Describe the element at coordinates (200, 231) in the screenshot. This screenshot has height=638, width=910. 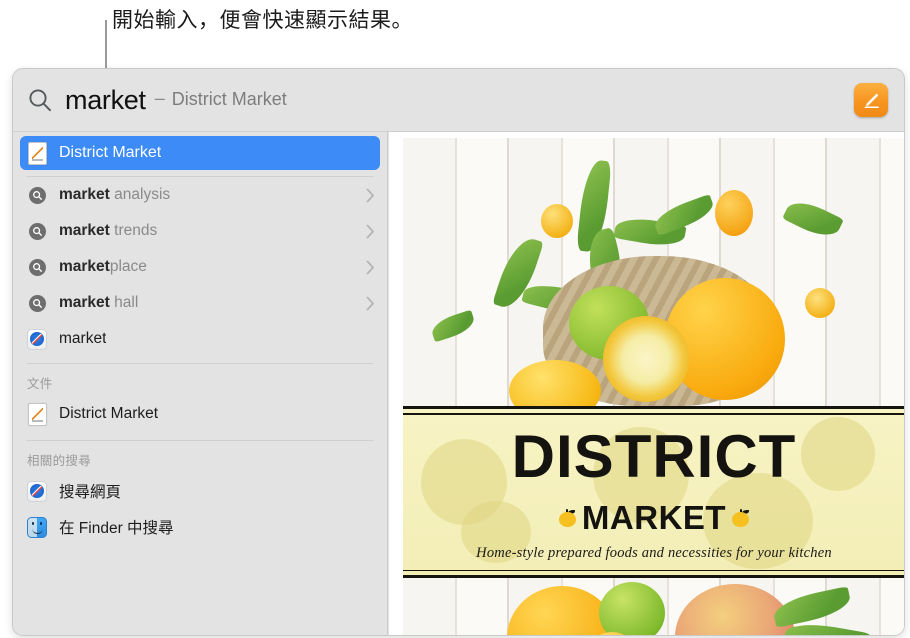
I see `suggestion-row-market-trends: market trends` at that location.